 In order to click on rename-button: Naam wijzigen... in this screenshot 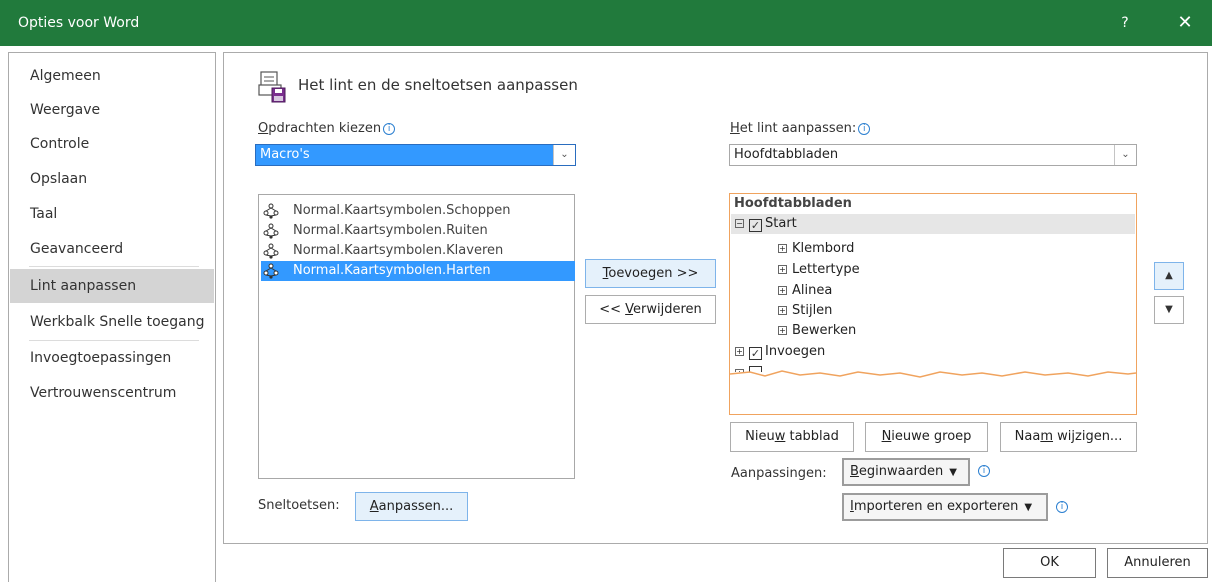, I will do `click(1068, 437)`.